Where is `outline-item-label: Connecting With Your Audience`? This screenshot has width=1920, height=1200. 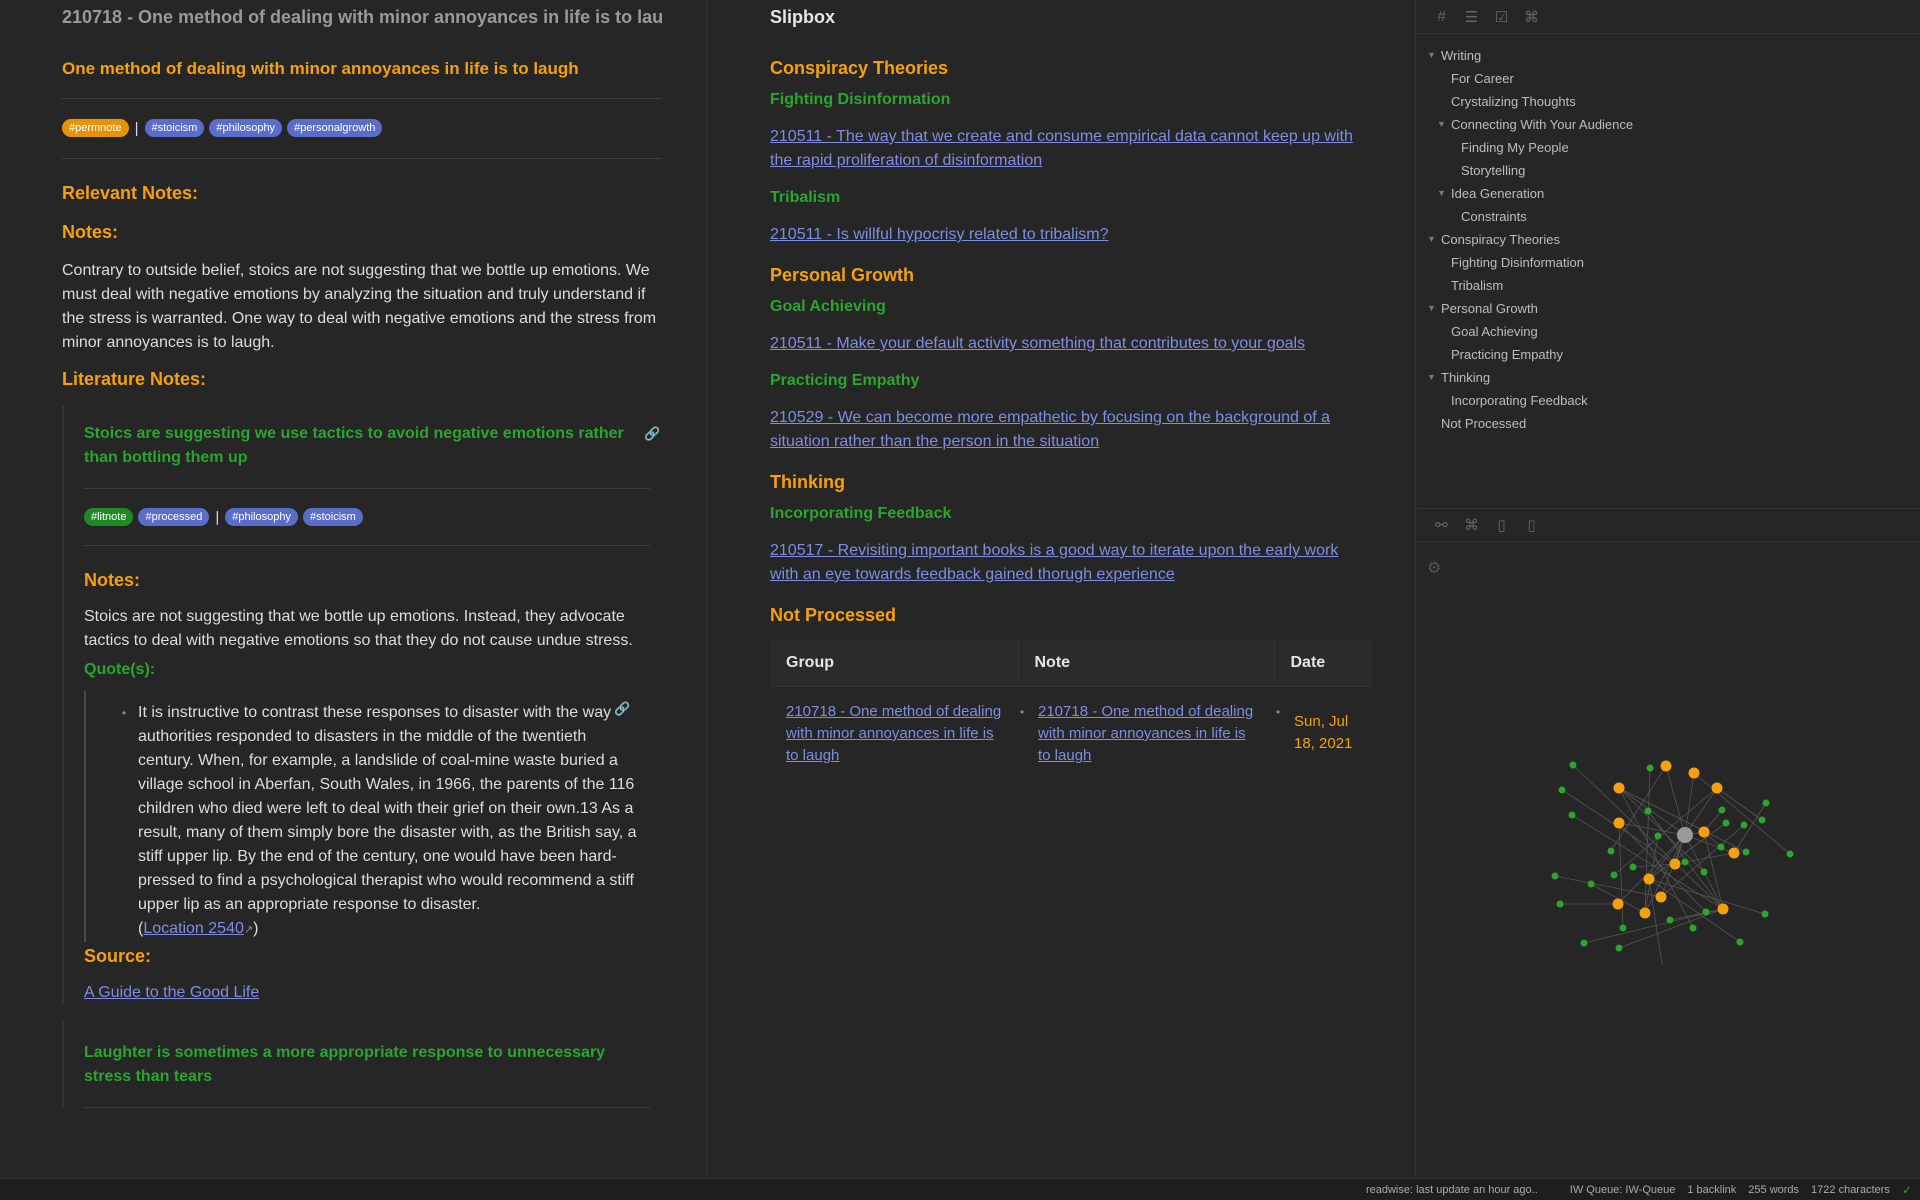
outline-item-label: Connecting With Your Audience is located at coordinates (1542, 124).